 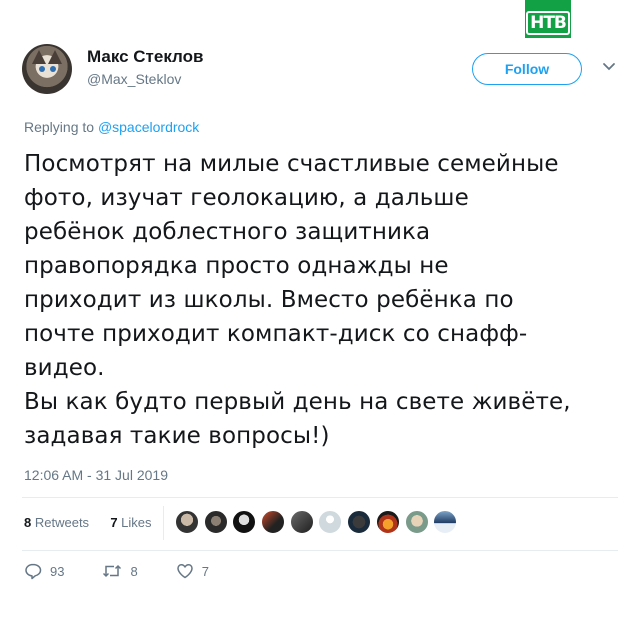 What do you see at coordinates (184, 571) in the screenshot?
I see `heart-icon` at bounding box center [184, 571].